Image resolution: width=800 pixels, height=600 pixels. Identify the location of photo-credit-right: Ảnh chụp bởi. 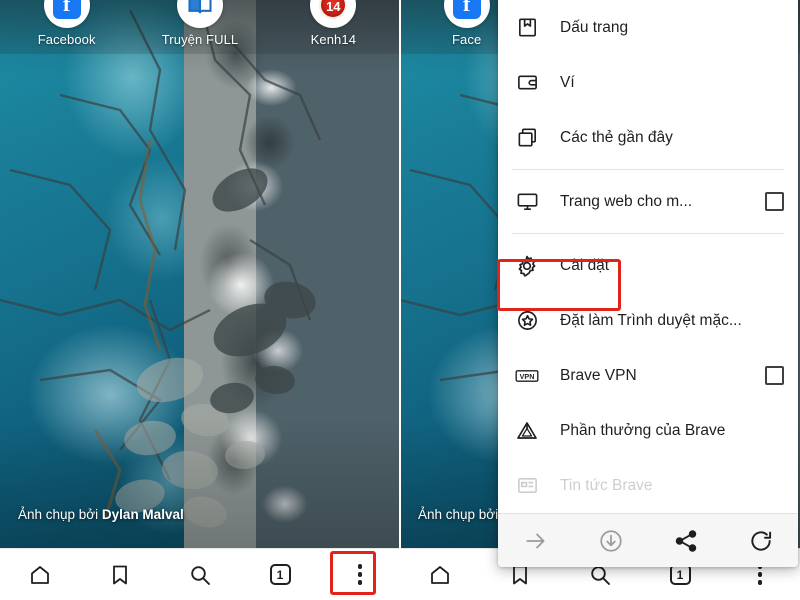
(458, 514).